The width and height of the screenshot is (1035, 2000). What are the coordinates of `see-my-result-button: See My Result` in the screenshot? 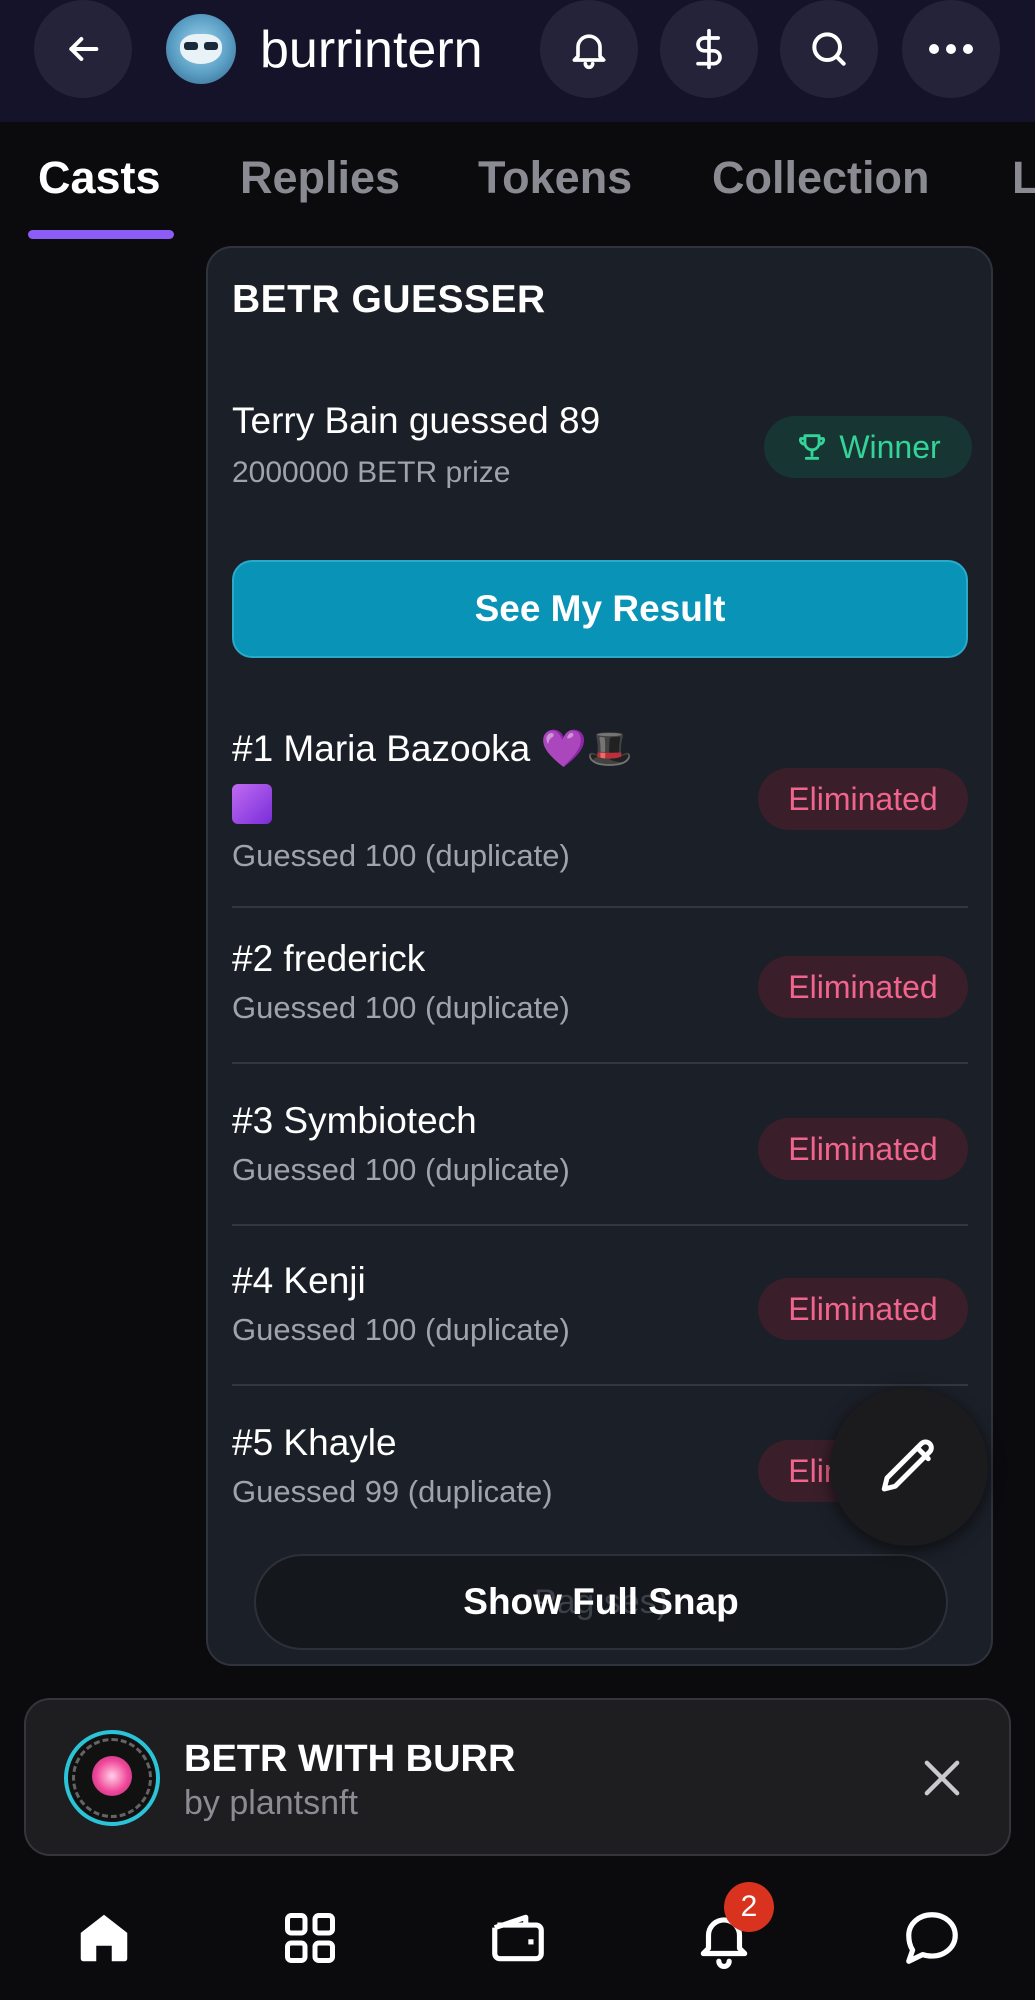 It's located at (600, 609).